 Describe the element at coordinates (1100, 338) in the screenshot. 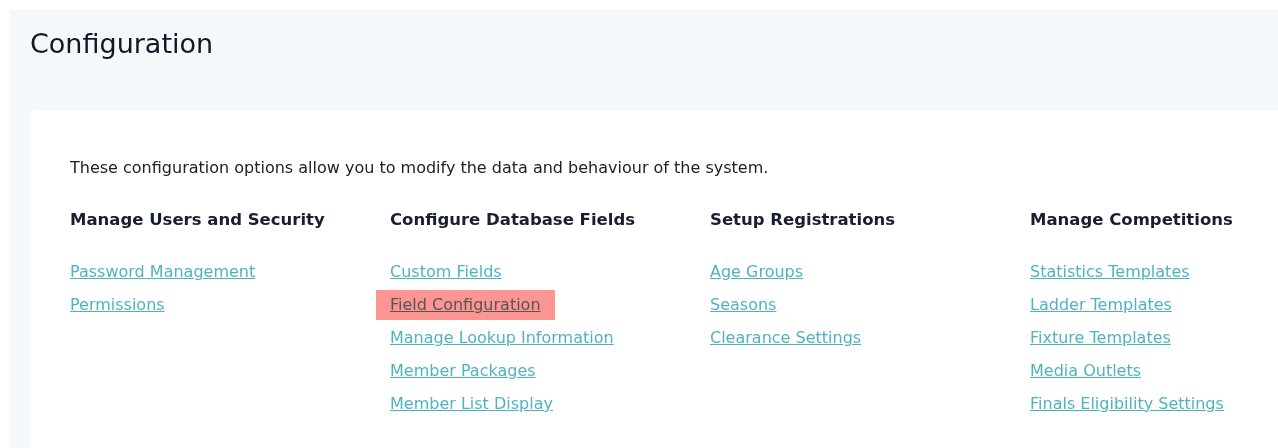

I see `config-link: Fixture Templates` at that location.